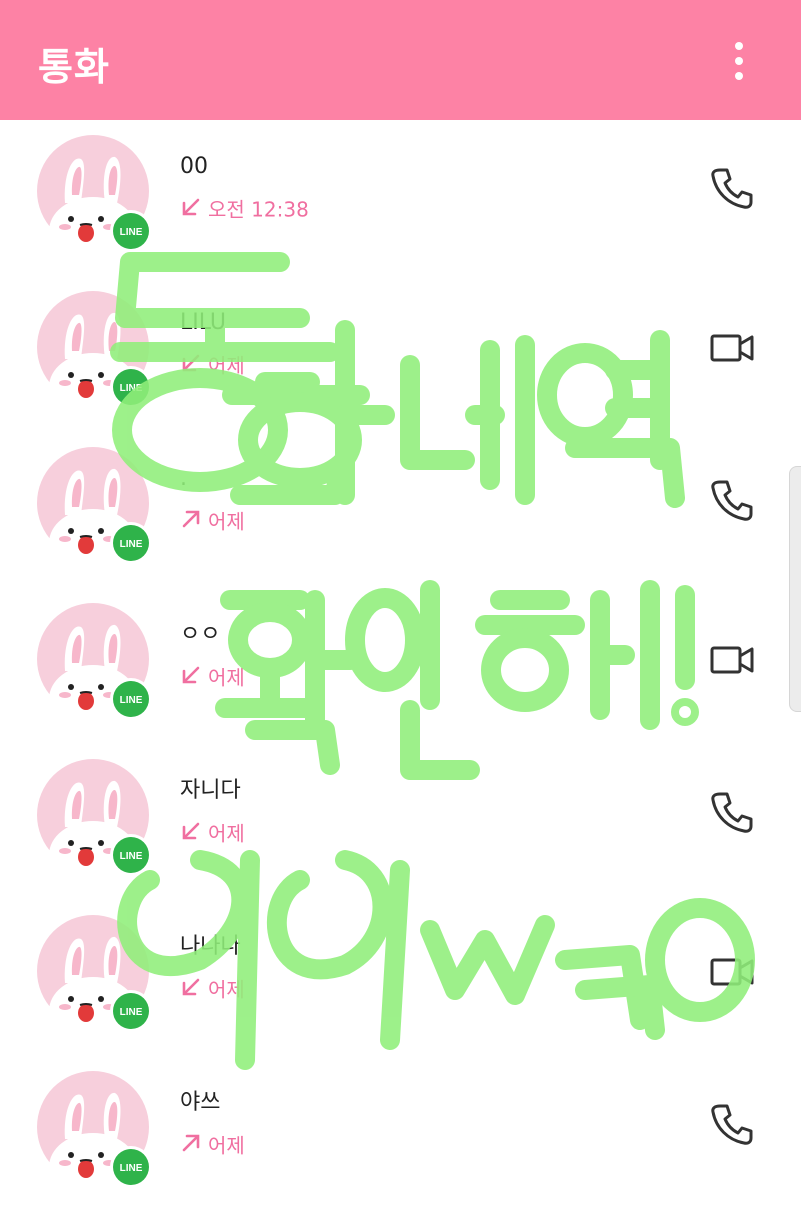 The width and height of the screenshot is (801, 1212). Describe the element at coordinates (183, 478) in the screenshot. I see `contact-name: .` at that location.